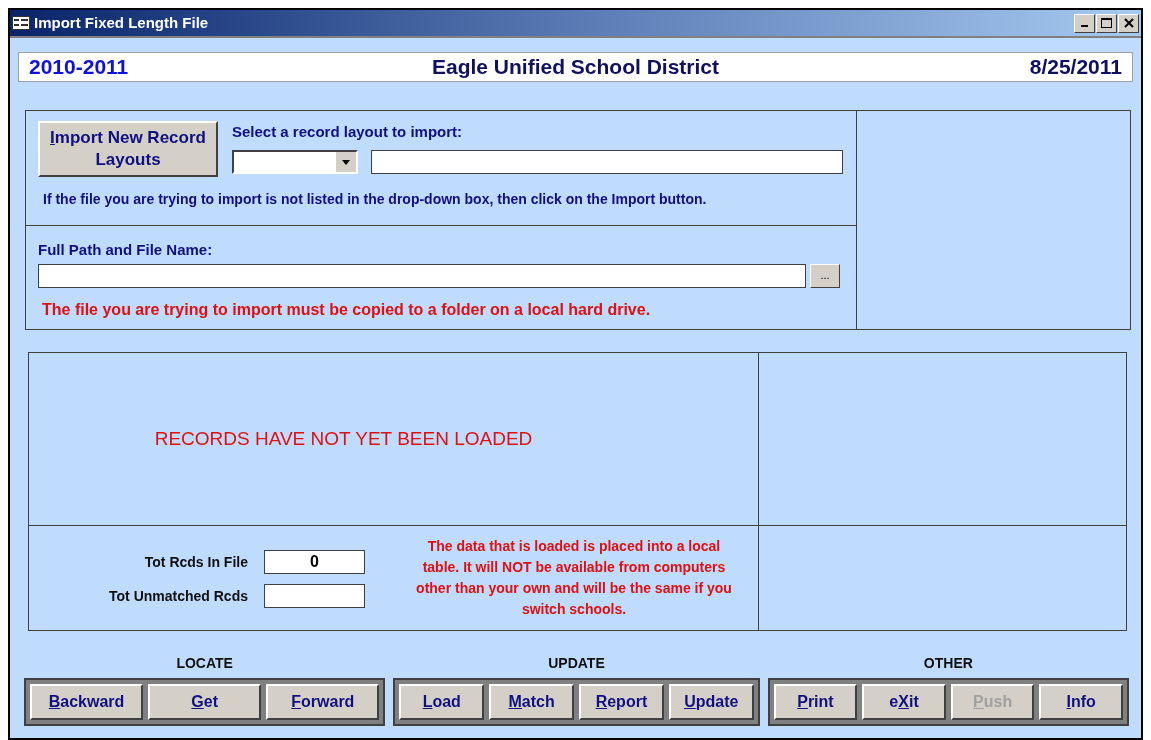  What do you see at coordinates (87, 702) in the screenshot?
I see `command-button: Backward` at bounding box center [87, 702].